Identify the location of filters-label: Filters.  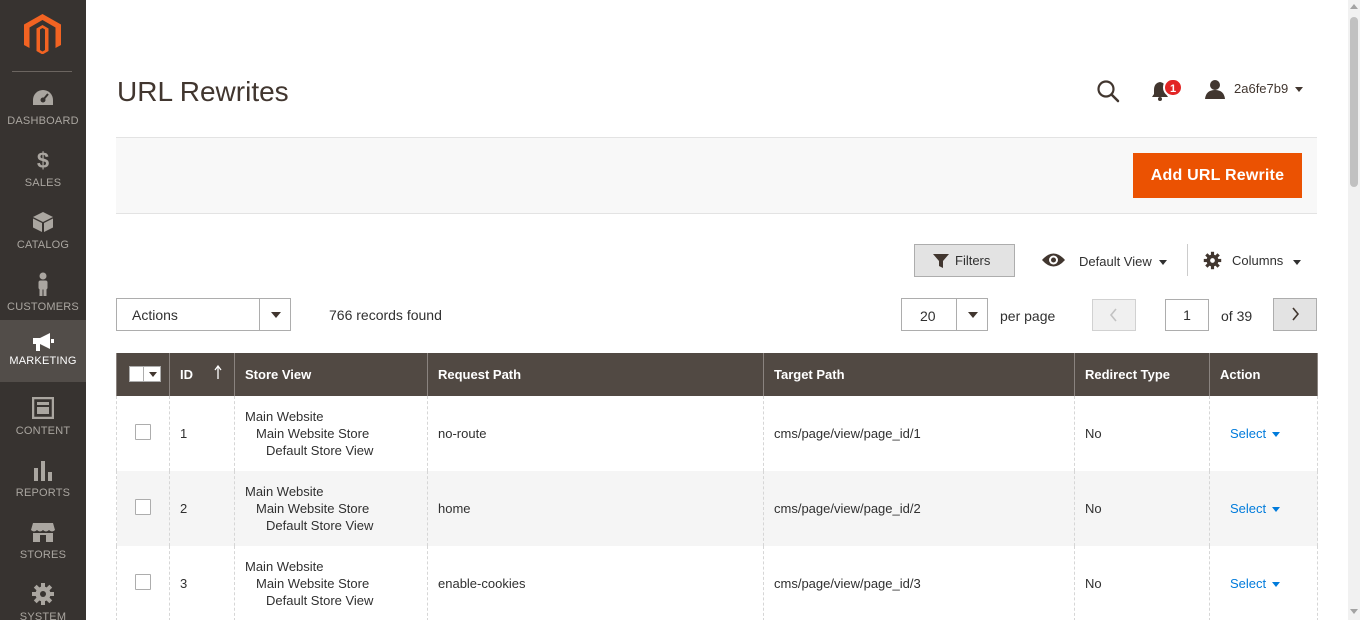
(973, 260).